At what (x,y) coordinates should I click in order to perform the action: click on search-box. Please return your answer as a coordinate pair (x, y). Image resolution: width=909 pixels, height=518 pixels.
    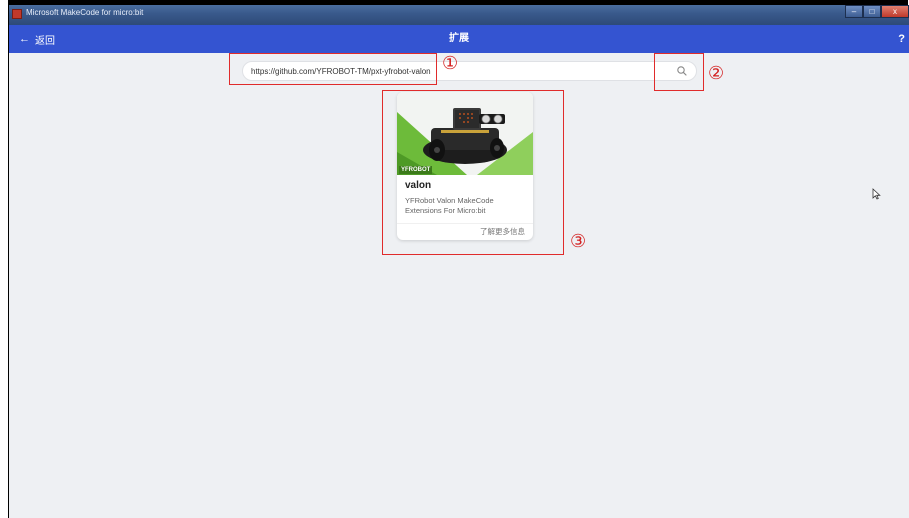
    Looking at the image, I should click on (469, 71).